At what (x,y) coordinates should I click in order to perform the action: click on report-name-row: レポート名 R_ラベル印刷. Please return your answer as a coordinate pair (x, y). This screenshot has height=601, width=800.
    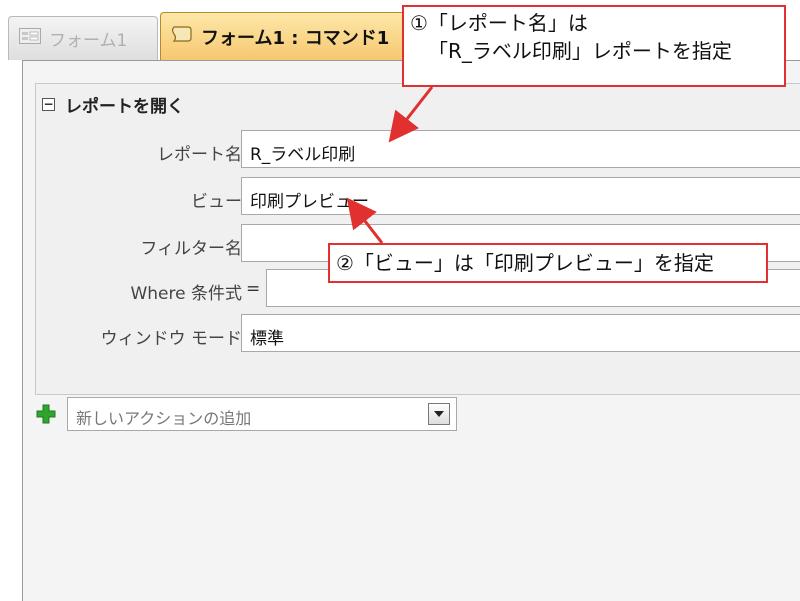
    Looking at the image, I should click on (418, 150).